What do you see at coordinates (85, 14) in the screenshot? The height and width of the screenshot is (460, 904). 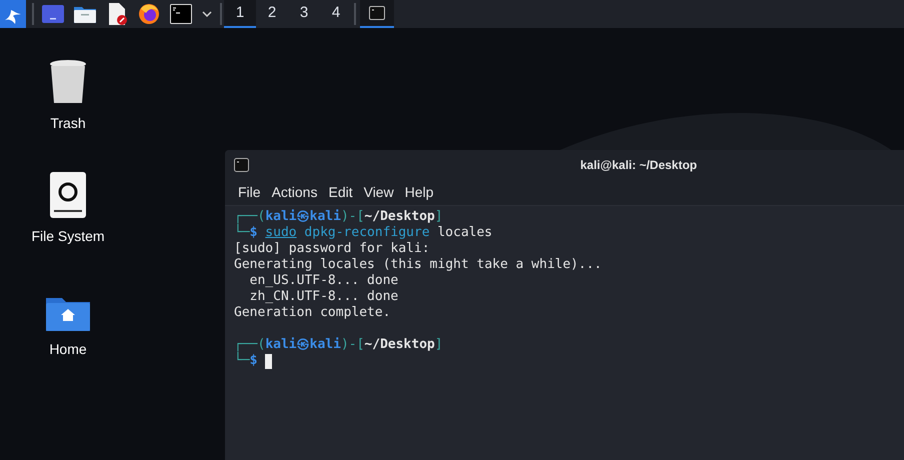 I see `folder-icon` at bounding box center [85, 14].